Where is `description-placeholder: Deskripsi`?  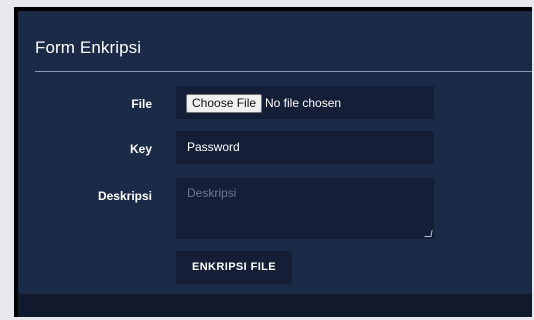 description-placeholder: Deskripsi is located at coordinates (212, 193).